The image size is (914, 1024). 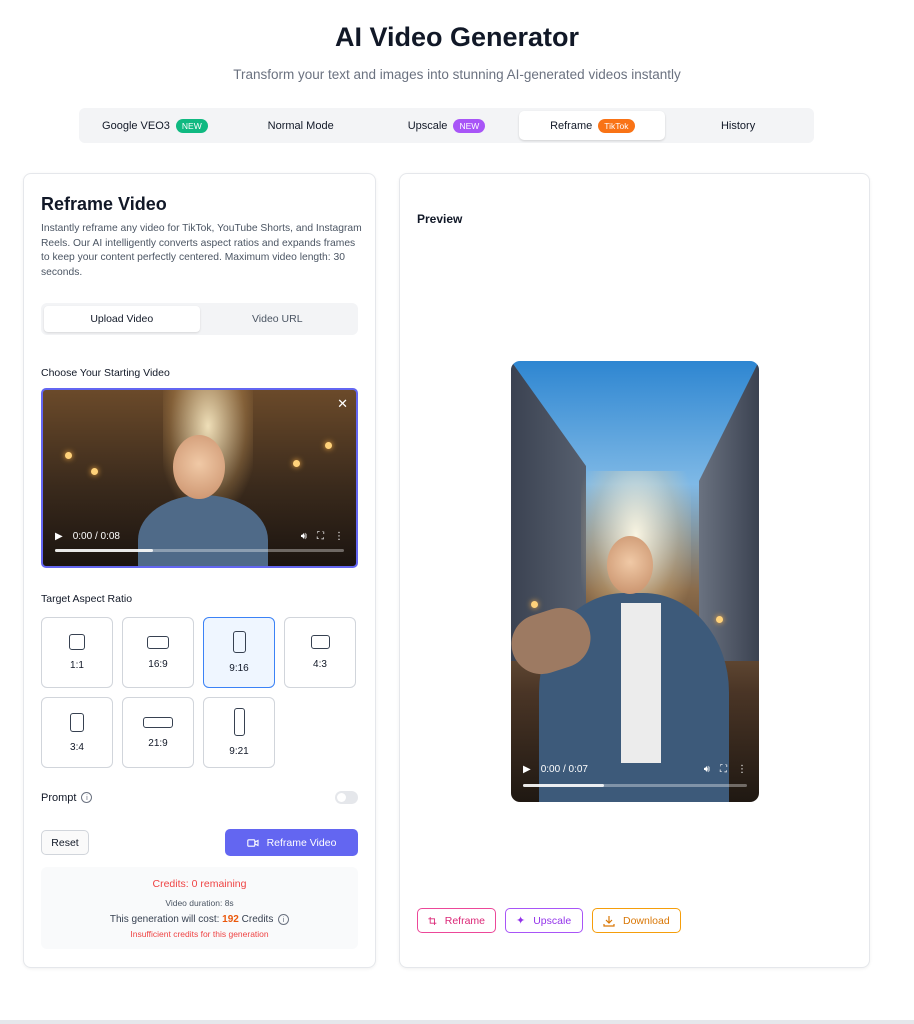 What do you see at coordinates (278, 319) in the screenshot?
I see `video-url-option: Video URL` at bounding box center [278, 319].